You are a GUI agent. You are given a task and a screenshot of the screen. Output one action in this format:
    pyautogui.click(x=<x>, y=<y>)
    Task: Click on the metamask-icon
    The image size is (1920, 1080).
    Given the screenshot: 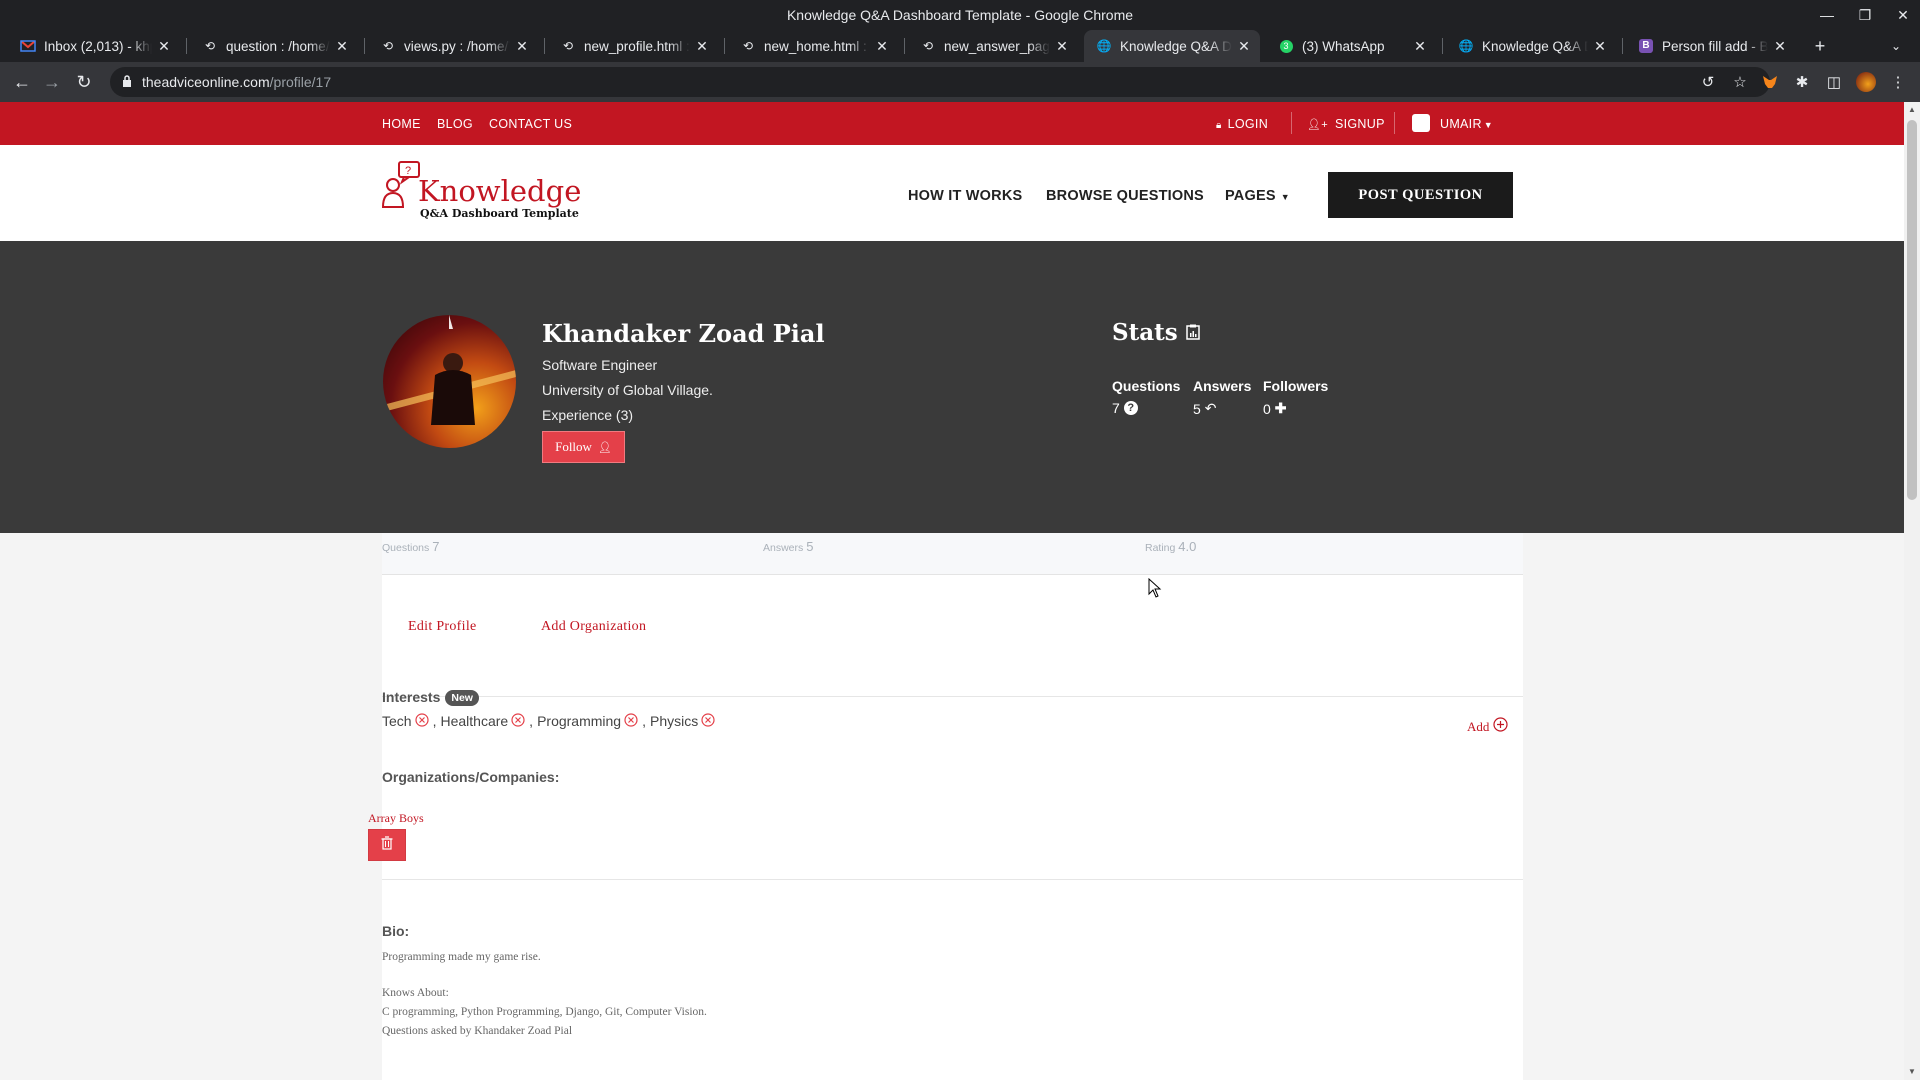 What is the action you would take?
    pyautogui.click(x=1770, y=82)
    